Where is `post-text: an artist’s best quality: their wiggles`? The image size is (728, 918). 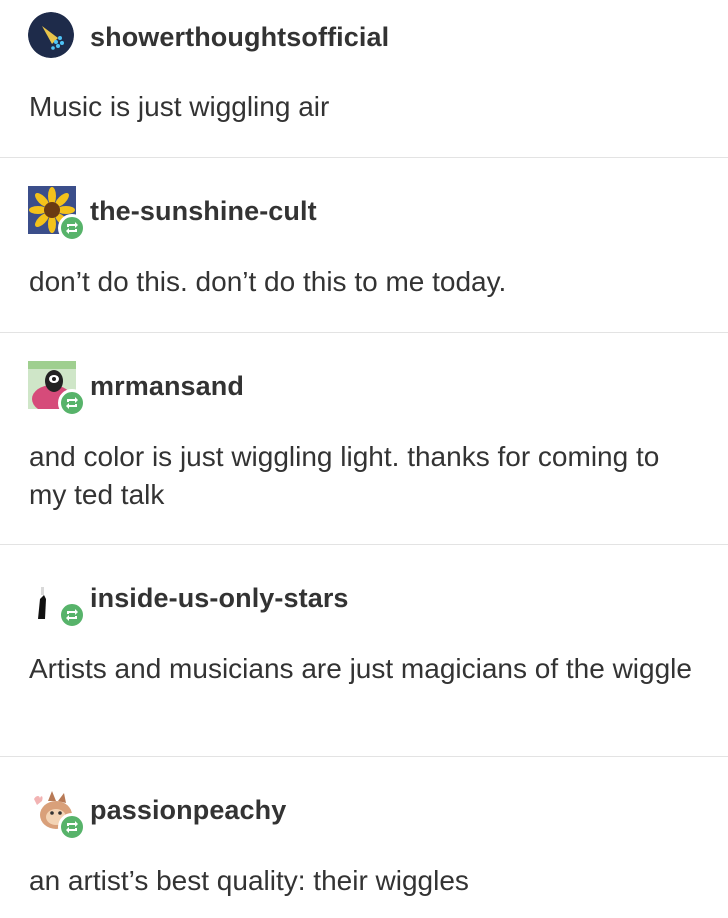
post-text: an artist’s best quality: their wiggles is located at coordinates (249, 880).